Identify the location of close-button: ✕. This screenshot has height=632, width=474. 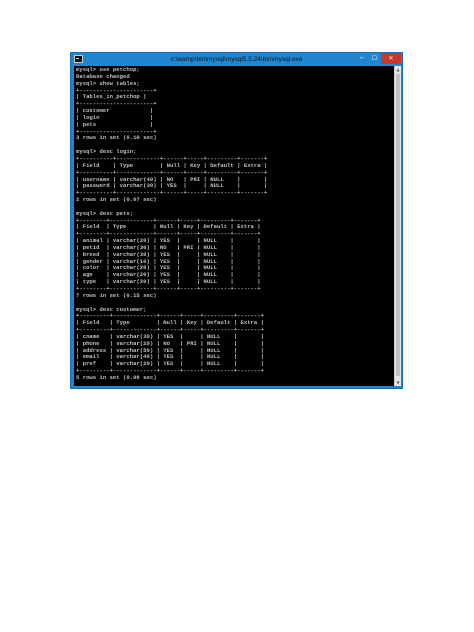
(391, 58).